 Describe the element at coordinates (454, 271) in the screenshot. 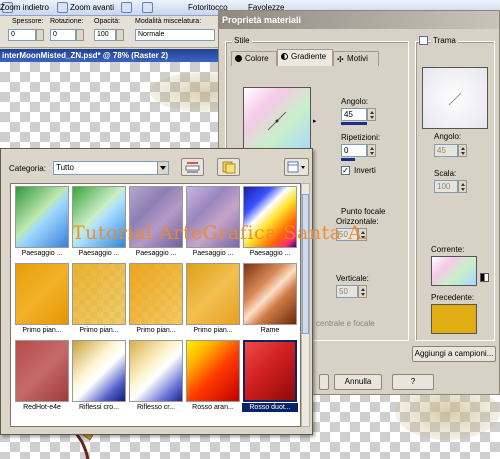

I see `current-material-swatch` at that location.